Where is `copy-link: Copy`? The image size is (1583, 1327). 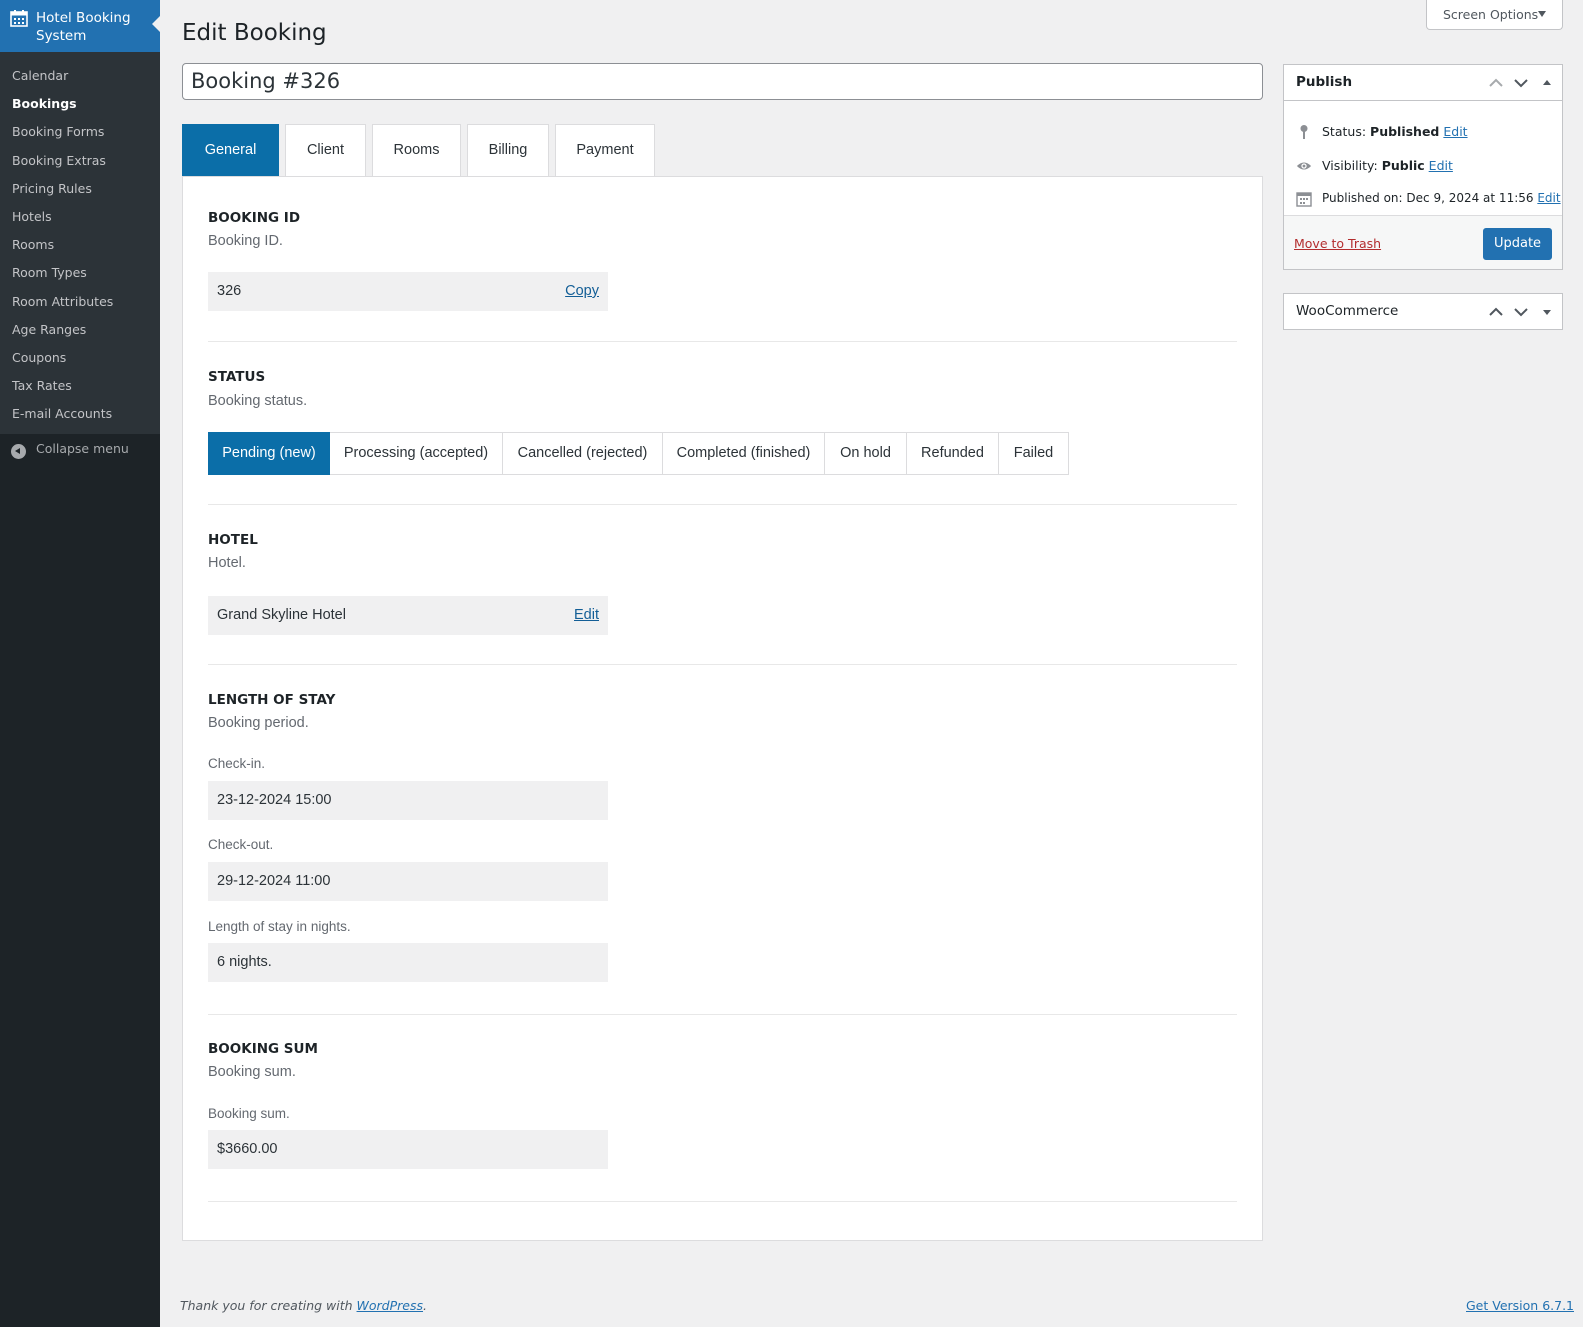
copy-link: Copy is located at coordinates (582, 291).